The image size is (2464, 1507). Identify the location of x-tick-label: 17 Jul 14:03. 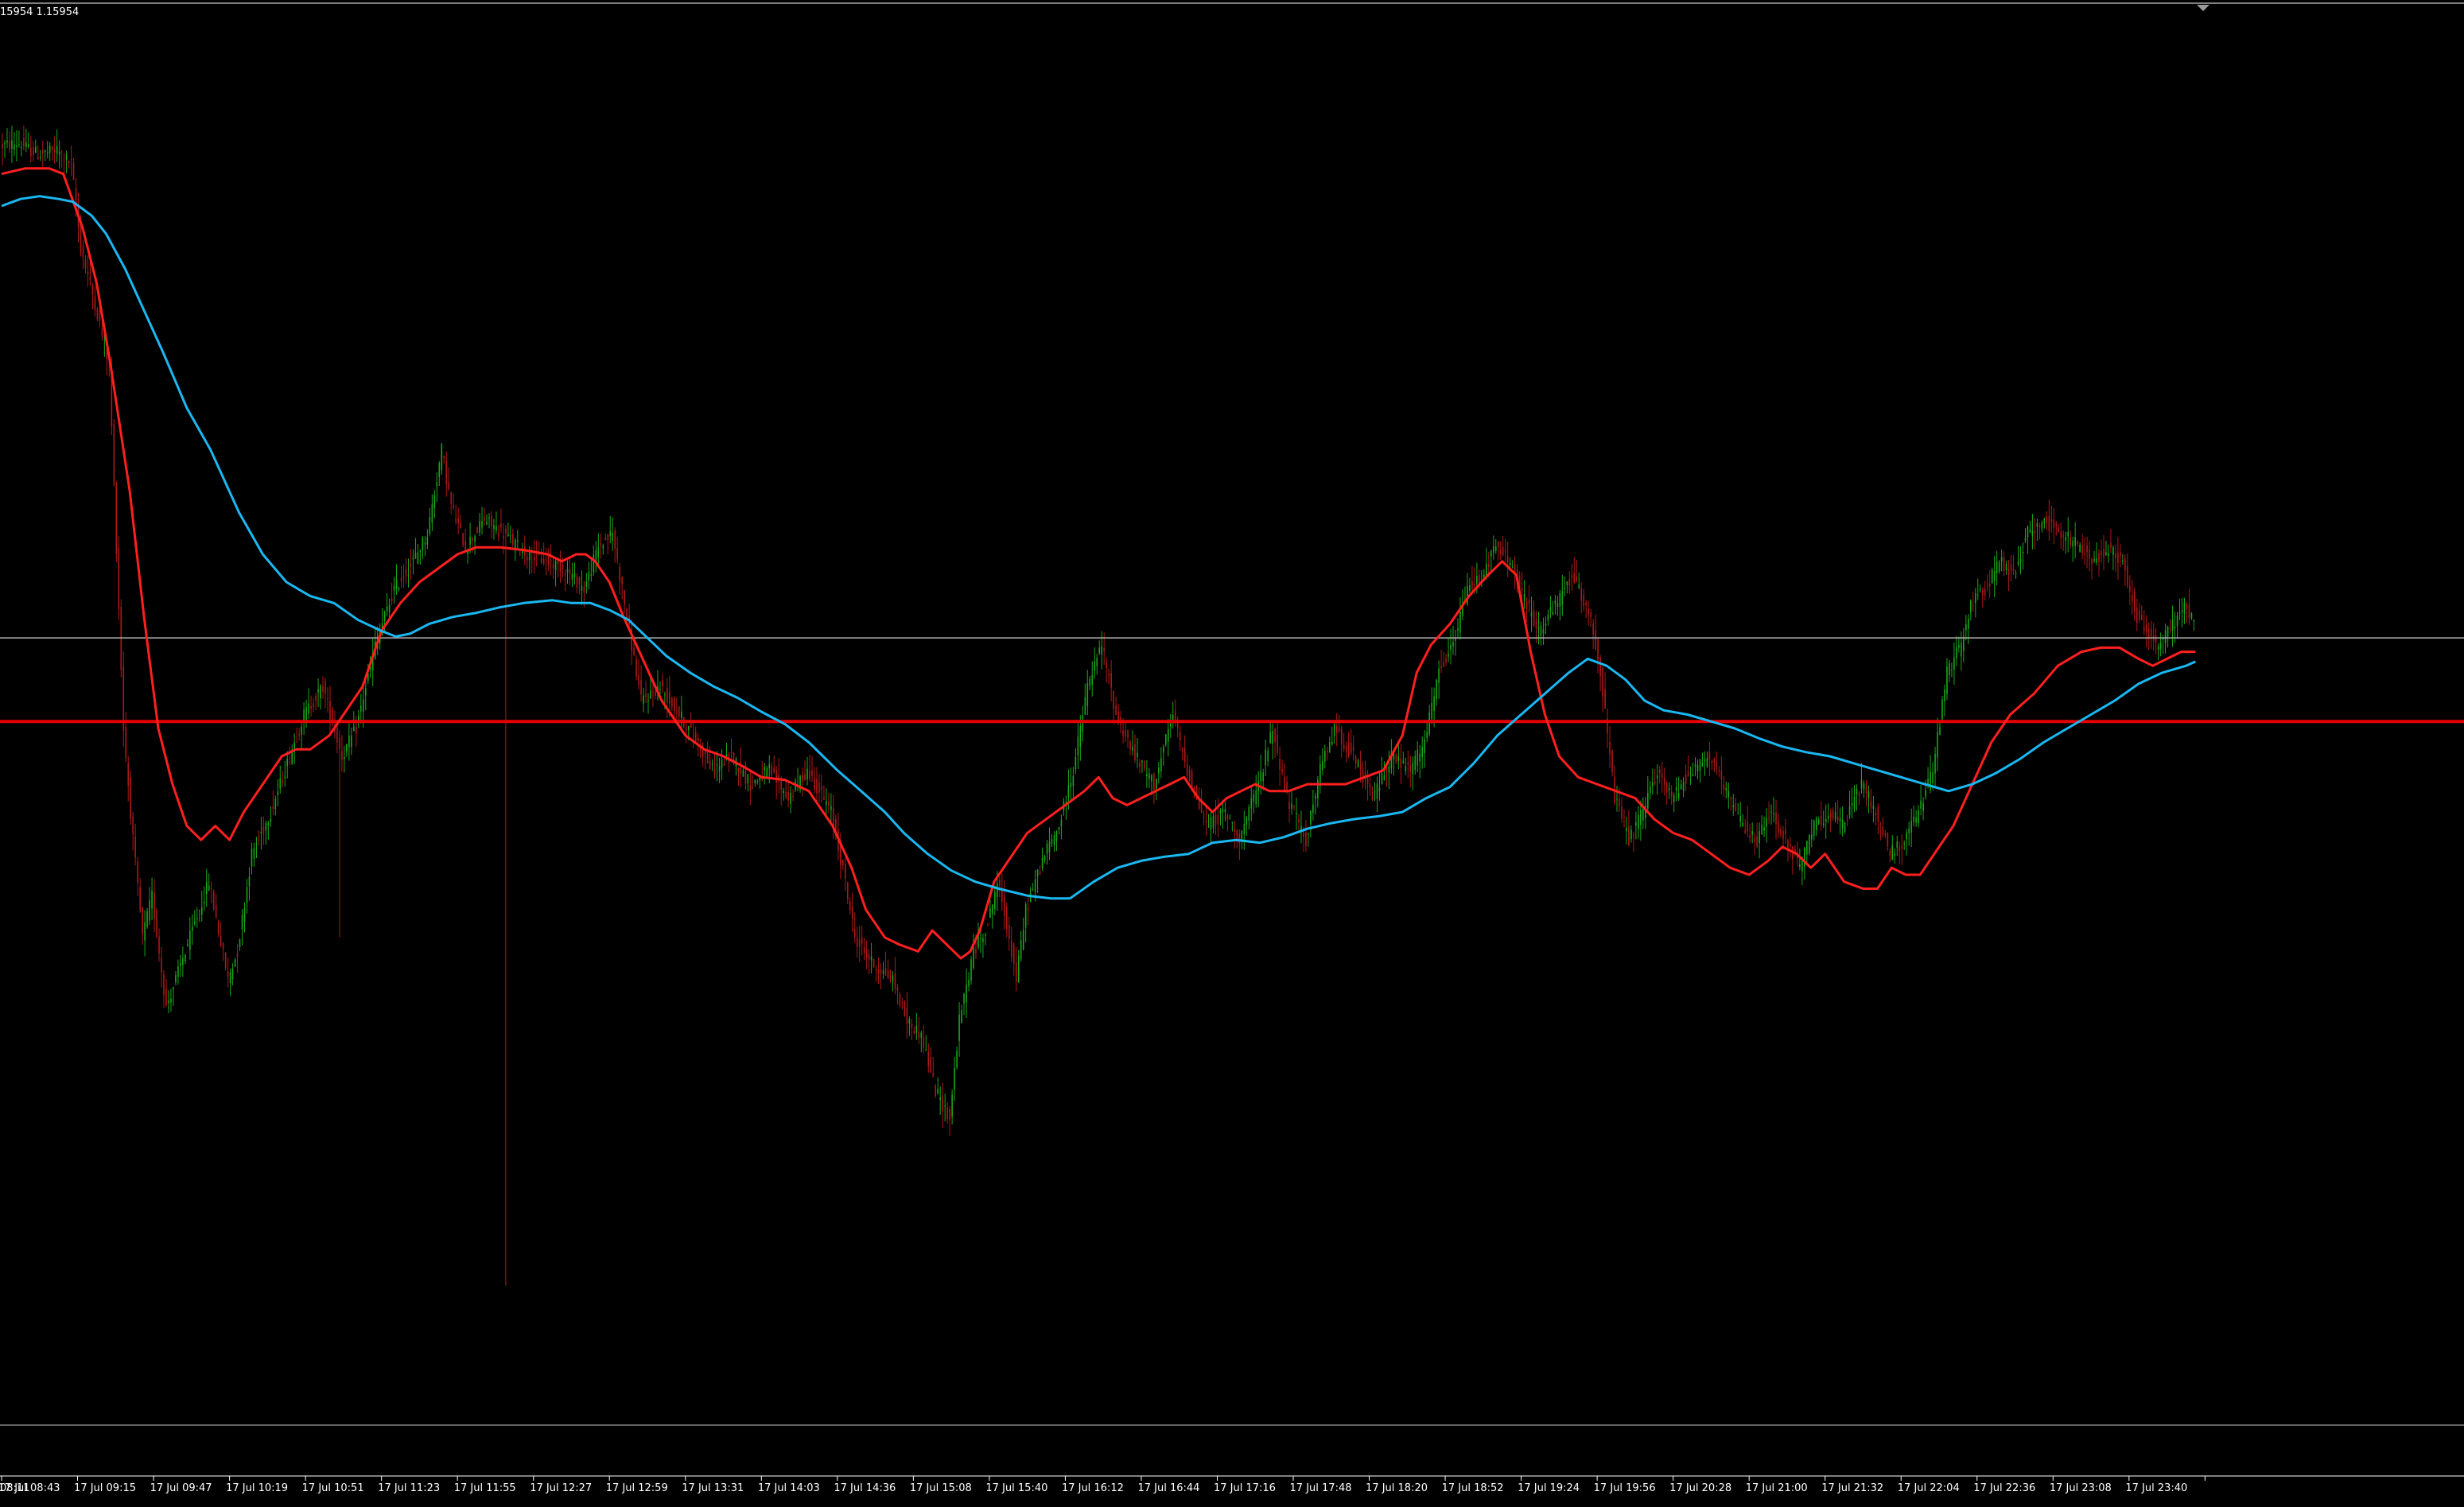
(789, 1488).